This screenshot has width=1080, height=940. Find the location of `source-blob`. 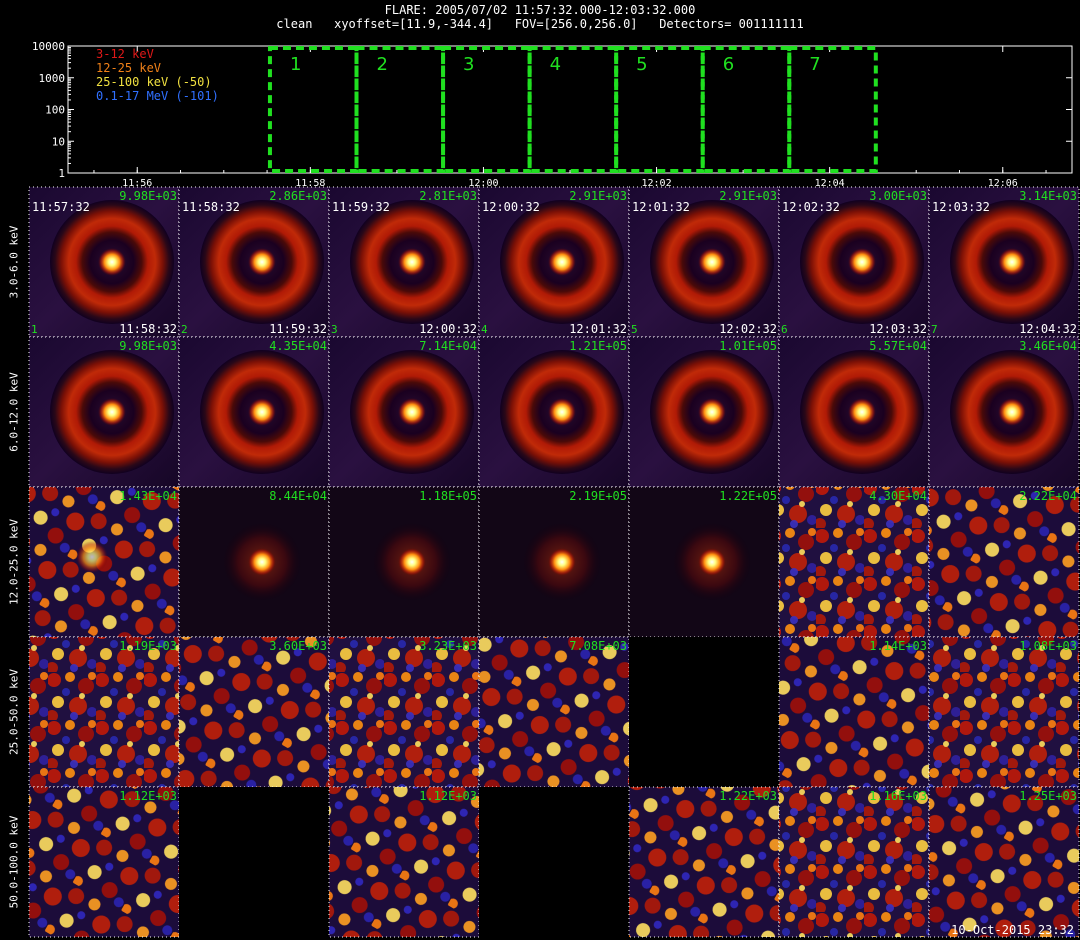

source-blob is located at coordinates (92, 557).